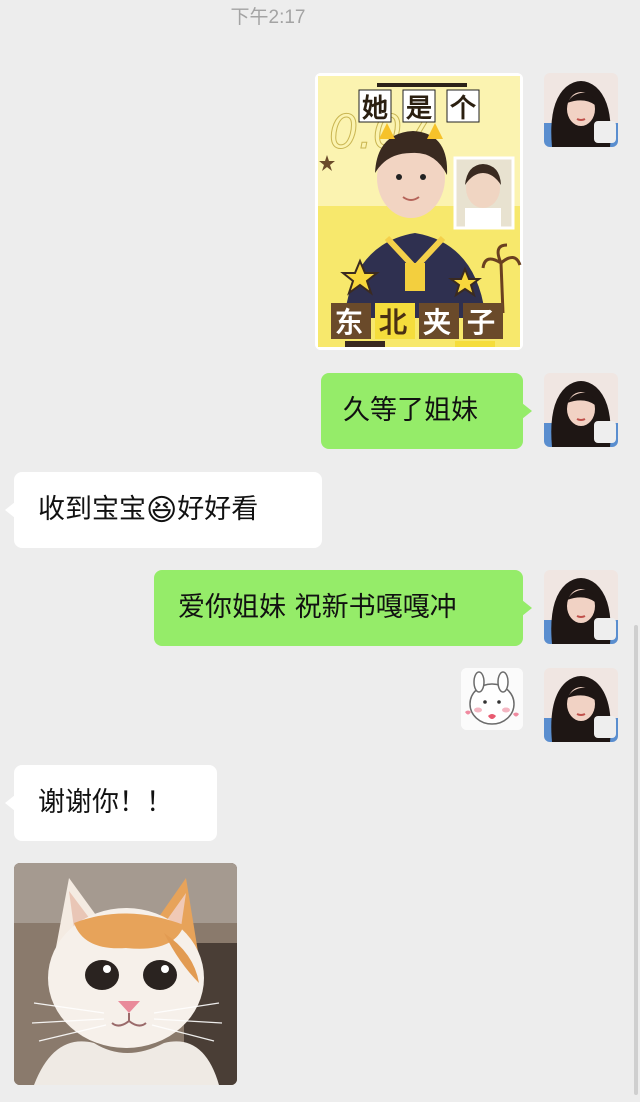 Image resolution: width=640 pixels, height=1102 pixels. Describe the element at coordinates (484, 193) in the screenshot. I see `poster-person-small` at that location.